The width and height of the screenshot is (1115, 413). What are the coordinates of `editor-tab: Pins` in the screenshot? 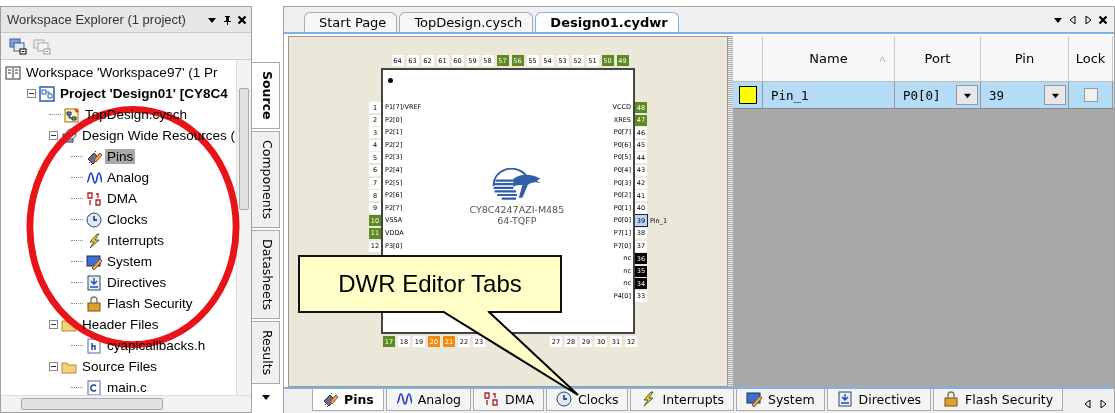 It's located at (348, 400).